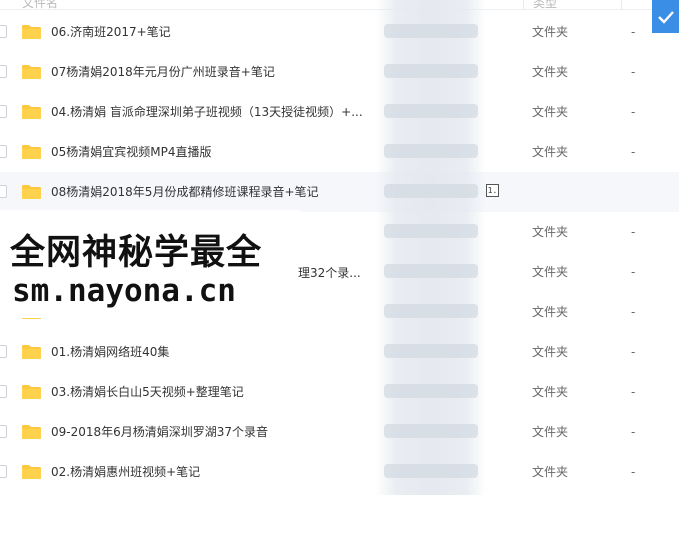 This screenshot has width=679, height=548. I want to click on file-name: 07杨清娟2018年元月份广州班录音+笔记, so click(163, 72).